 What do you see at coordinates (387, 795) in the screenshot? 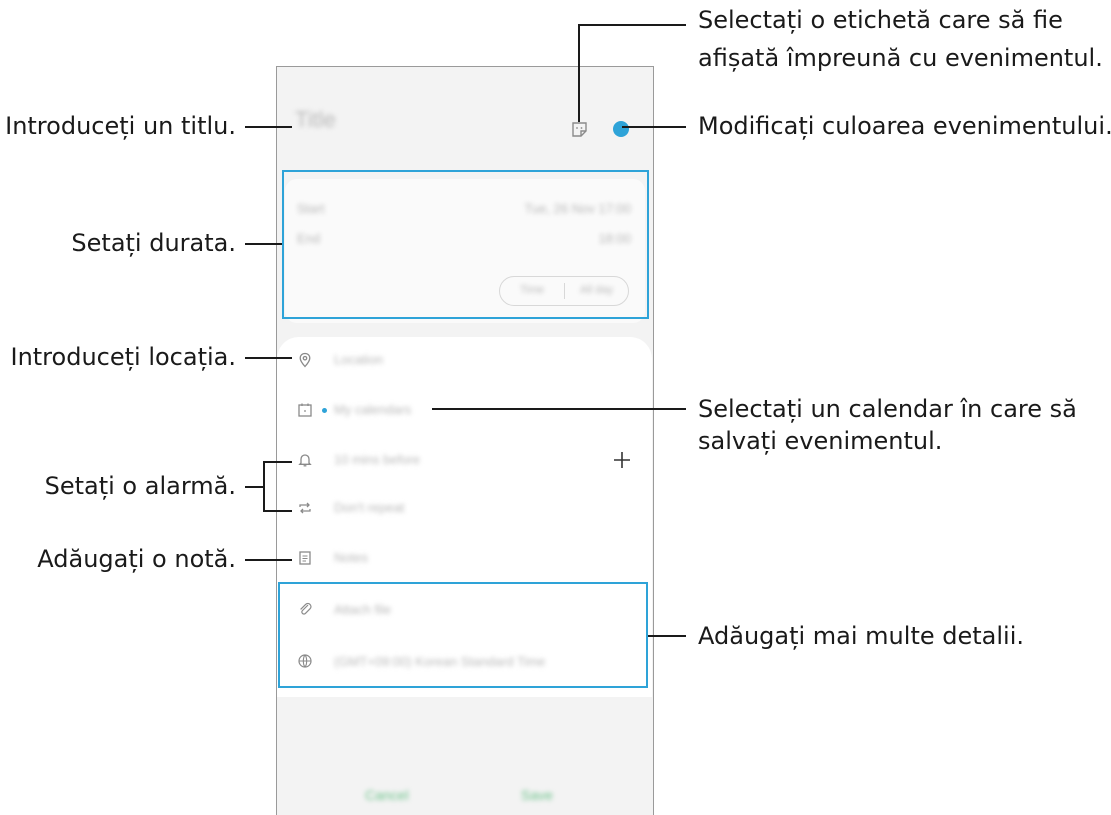
I see `cancel-button: Cancel` at bounding box center [387, 795].